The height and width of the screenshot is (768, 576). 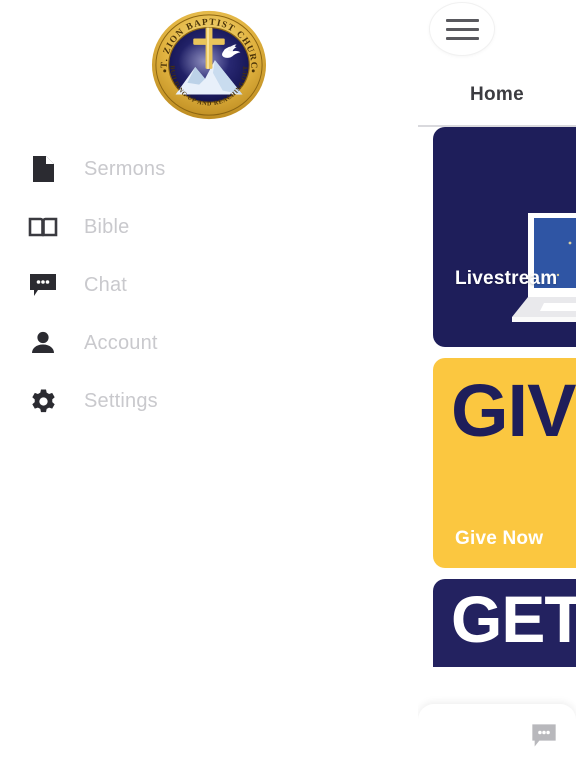 I want to click on sidebar-item-label: Bible, so click(x=107, y=227).